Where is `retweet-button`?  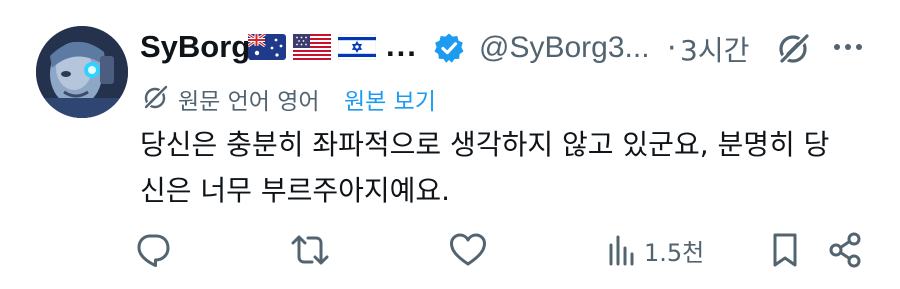
retweet-button is located at coordinates (310, 250).